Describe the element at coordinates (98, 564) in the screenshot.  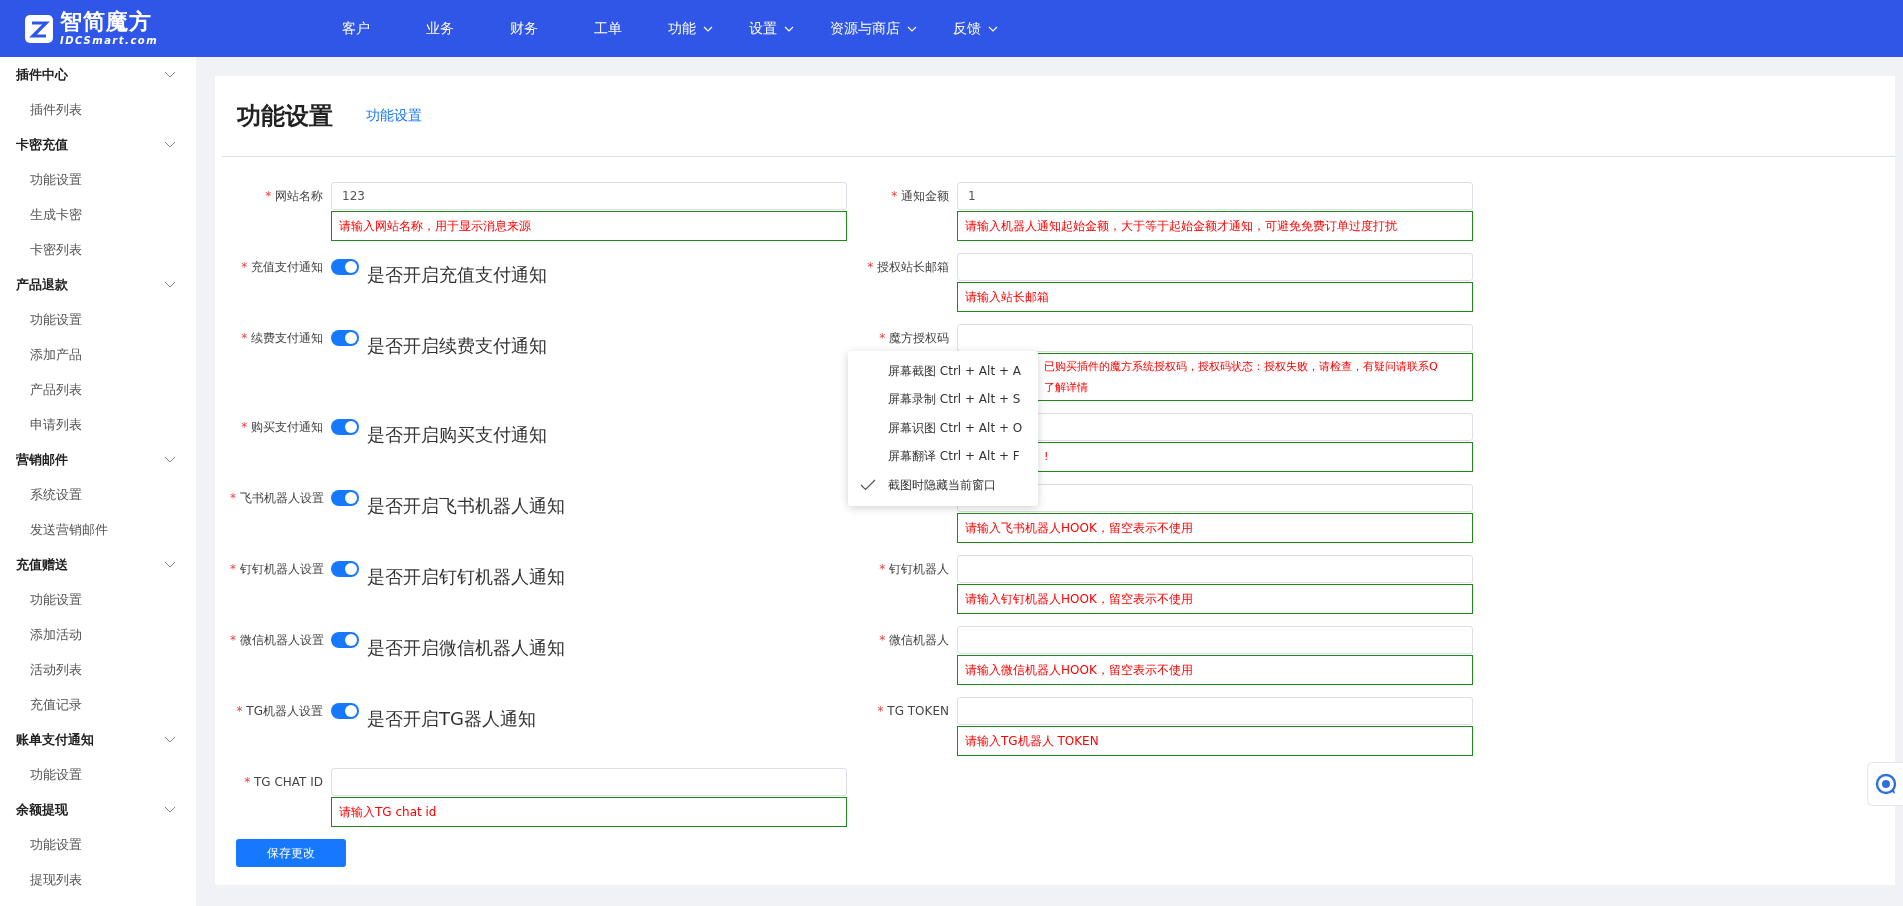
I see `sidebar-group: 充值赠送` at that location.